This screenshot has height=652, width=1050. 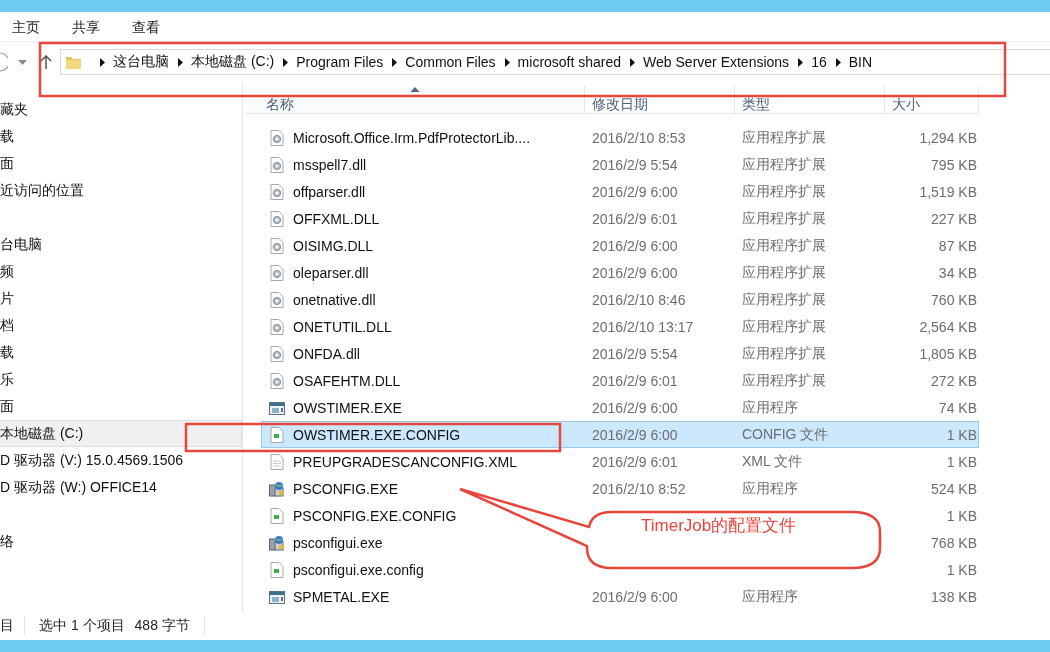 I want to click on file-name: ONFDA.dll, so click(x=326, y=353).